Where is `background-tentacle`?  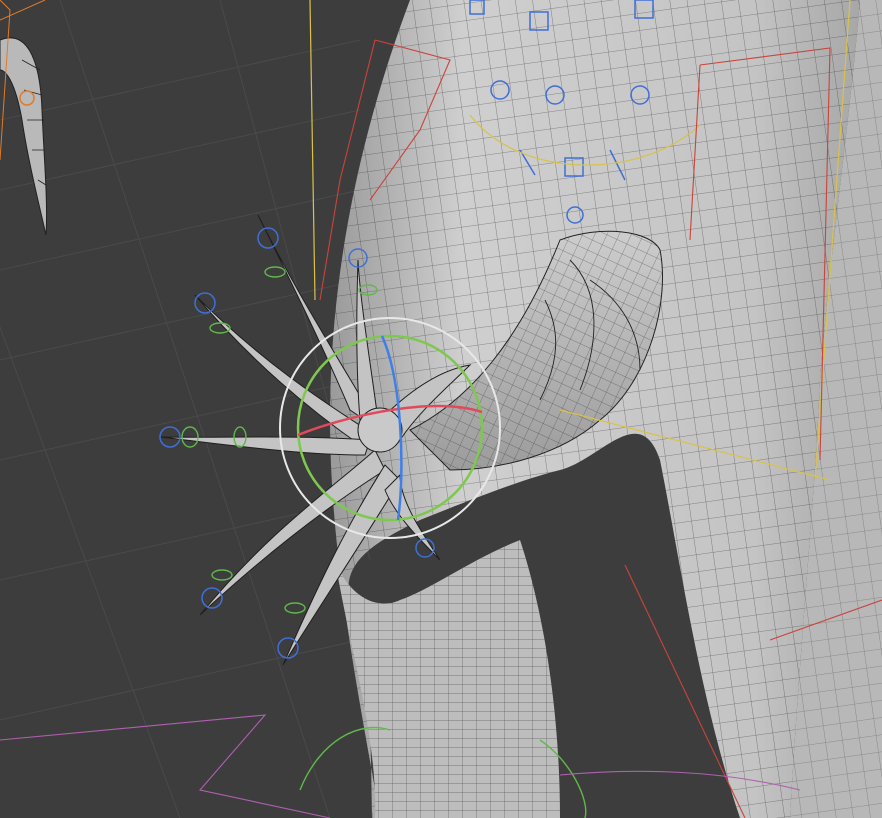 background-tentacle is located at coordinates (24, 118).